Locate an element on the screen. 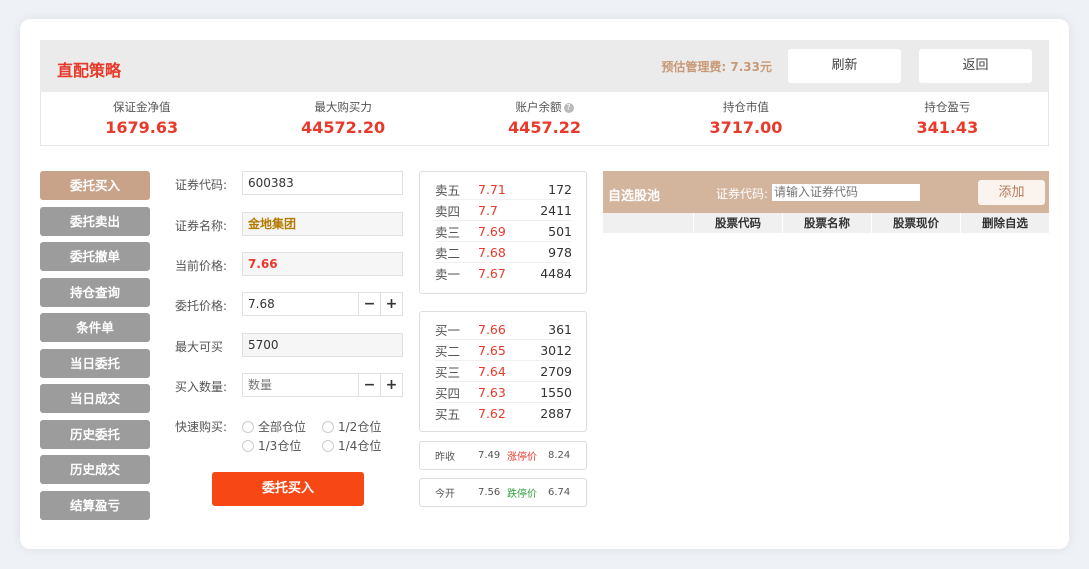  watchlist-title: 自选股池 is located at coordinates (634, 196).